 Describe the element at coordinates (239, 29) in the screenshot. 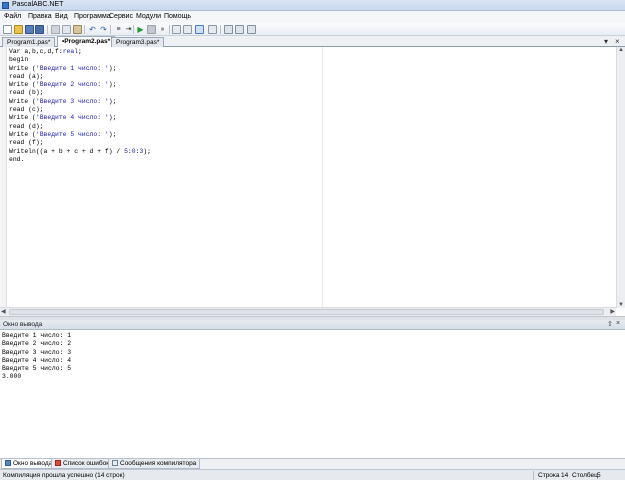

I see `window-layout-2-icon` at that location.